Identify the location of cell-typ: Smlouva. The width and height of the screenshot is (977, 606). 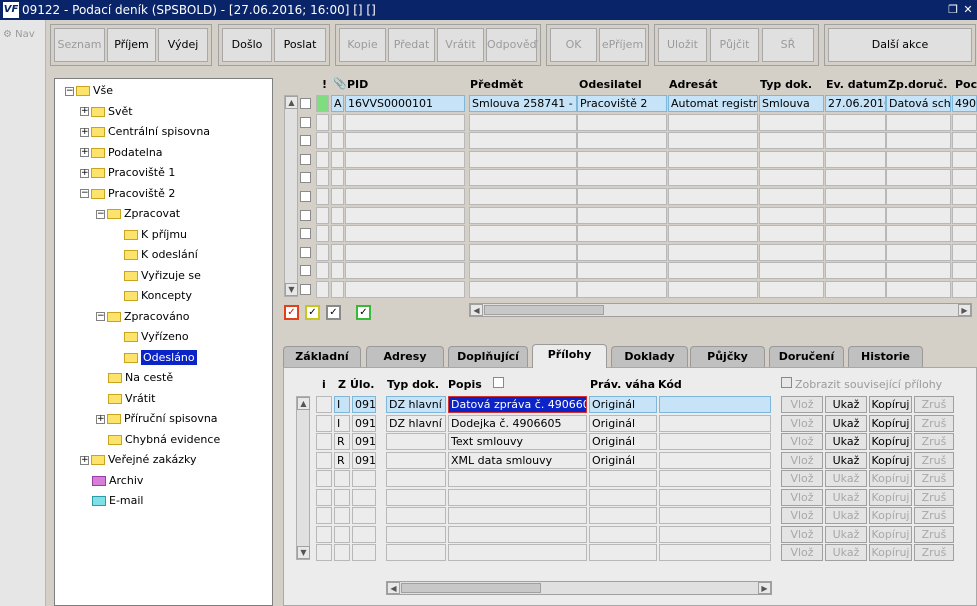
(791, 103).